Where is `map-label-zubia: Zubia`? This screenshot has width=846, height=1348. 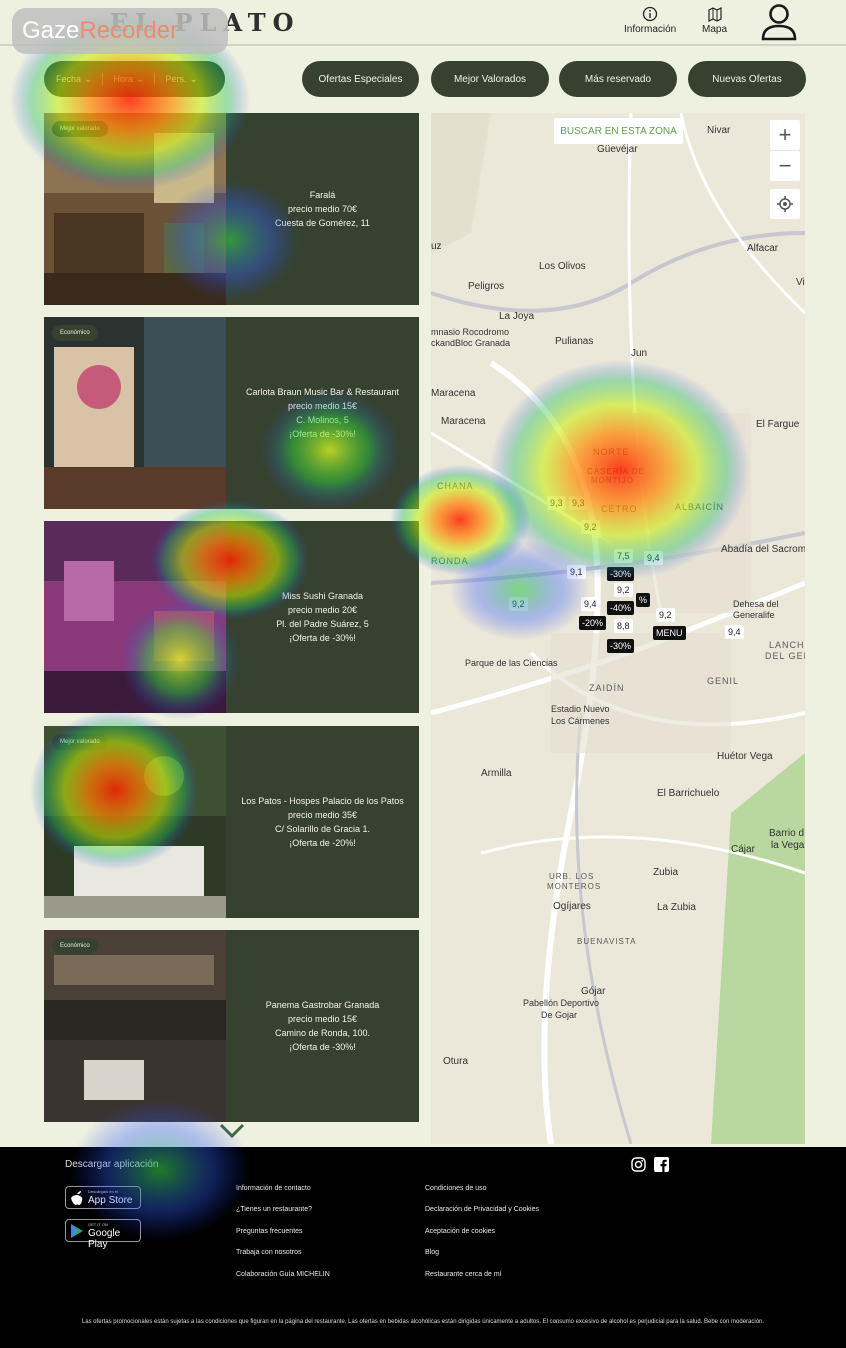 map-label-zubia: Zubia is located at coordinates (666, 872).